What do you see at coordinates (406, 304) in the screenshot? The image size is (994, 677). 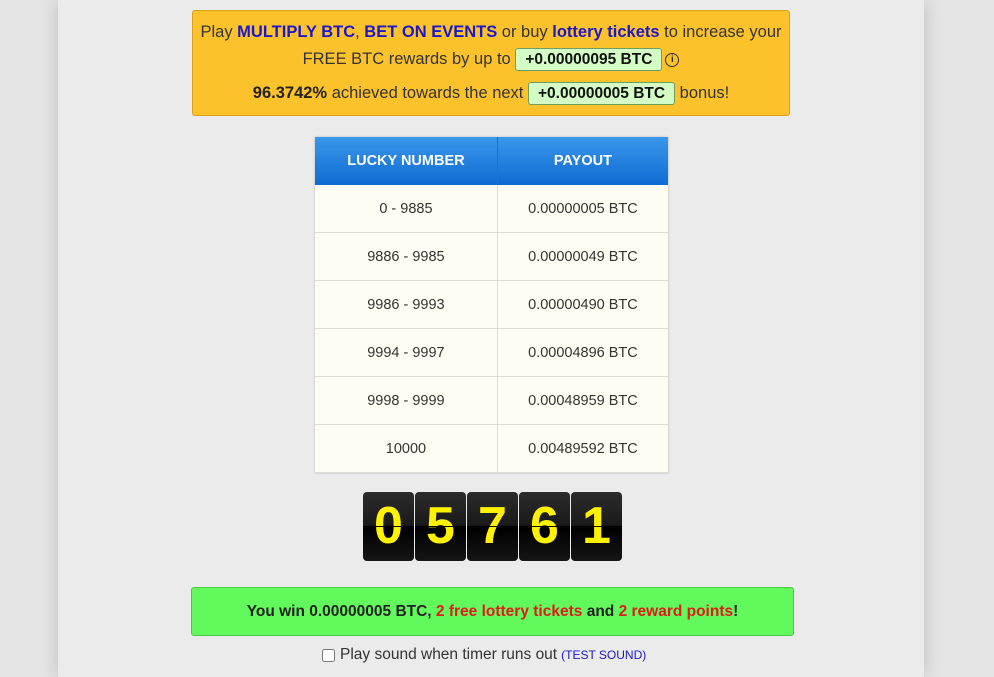 I see `lucky-number-cell: 9986 - 9993` at bounding box center [406, 304].